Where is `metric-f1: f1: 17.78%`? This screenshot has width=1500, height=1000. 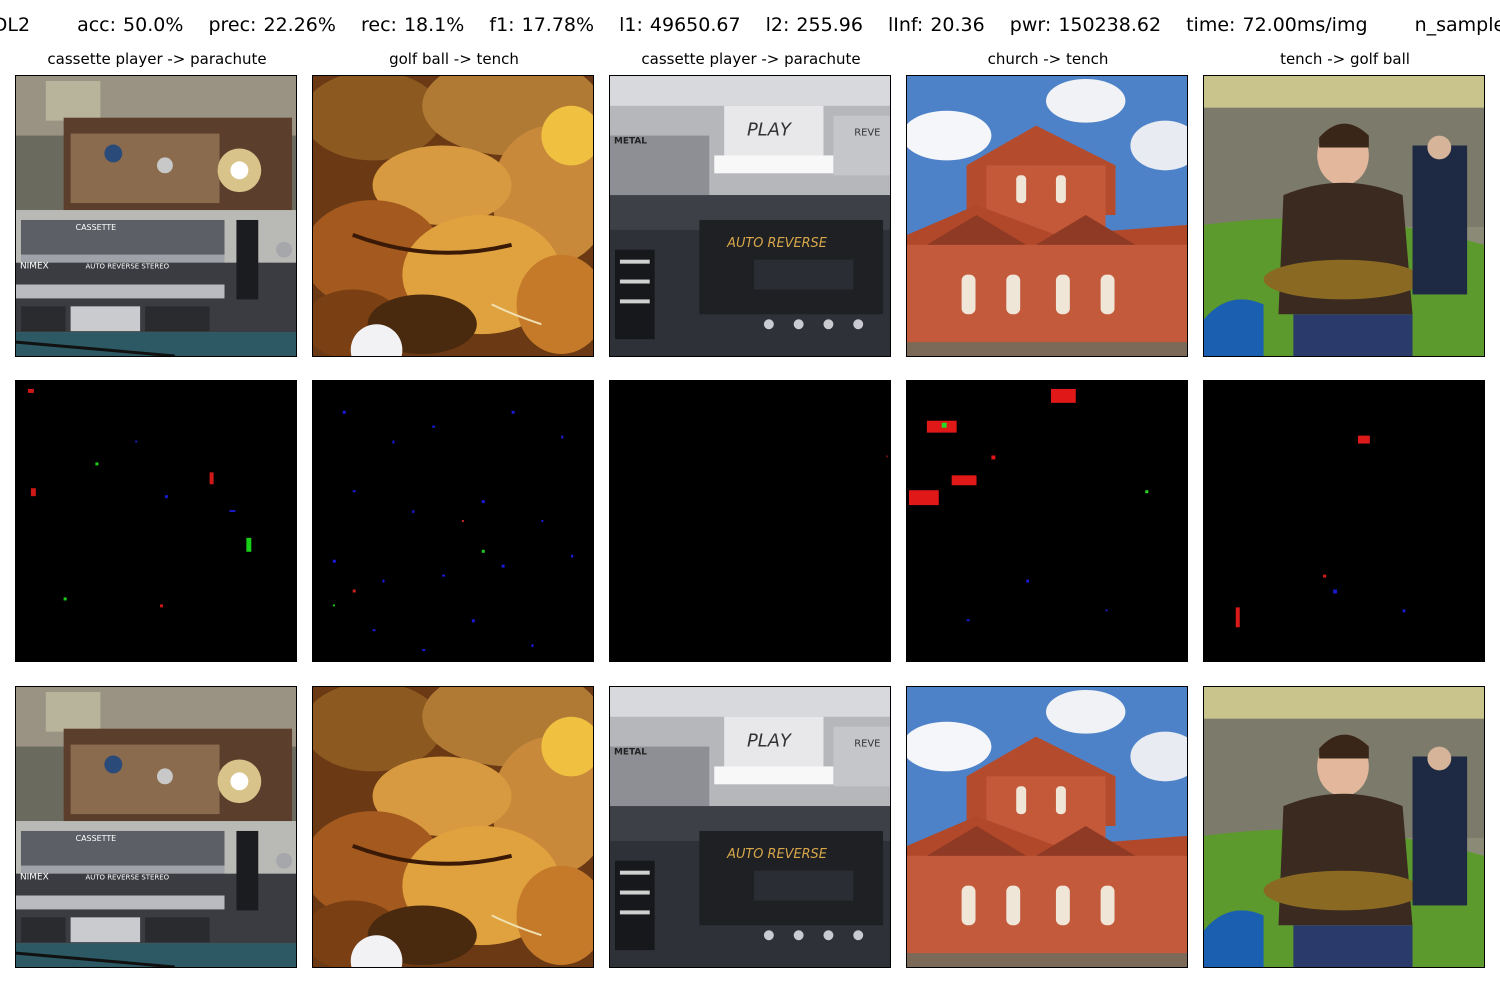
metric-f1: f1: 17.78% is located at coordinates (542, 25).